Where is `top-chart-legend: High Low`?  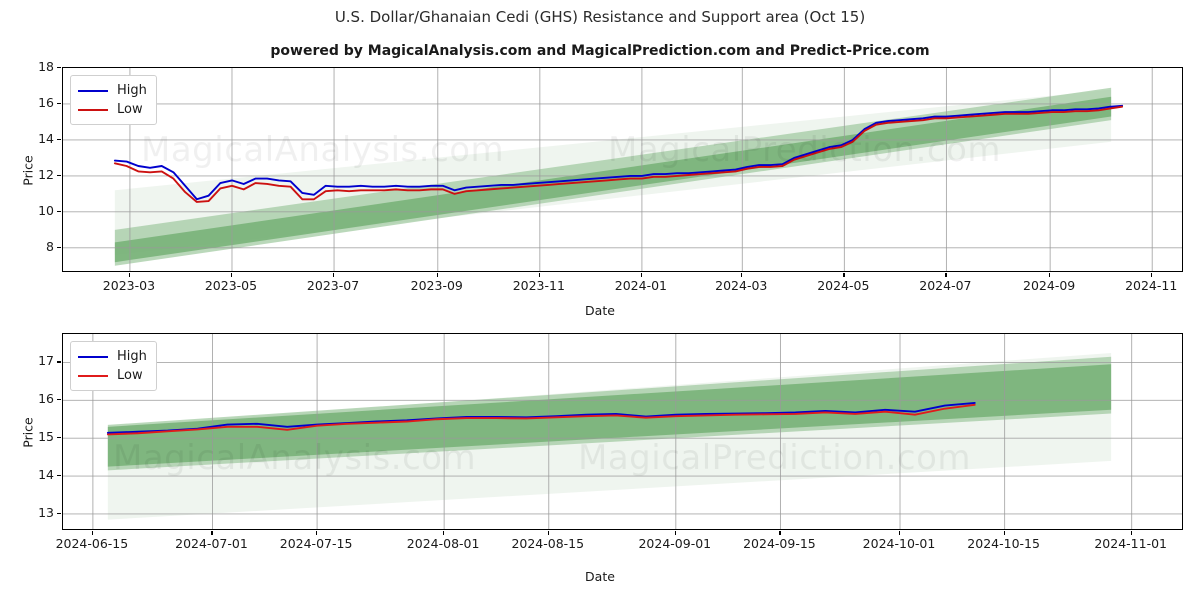 top-chart-legend: High Low is located at coordinates (113, 100).